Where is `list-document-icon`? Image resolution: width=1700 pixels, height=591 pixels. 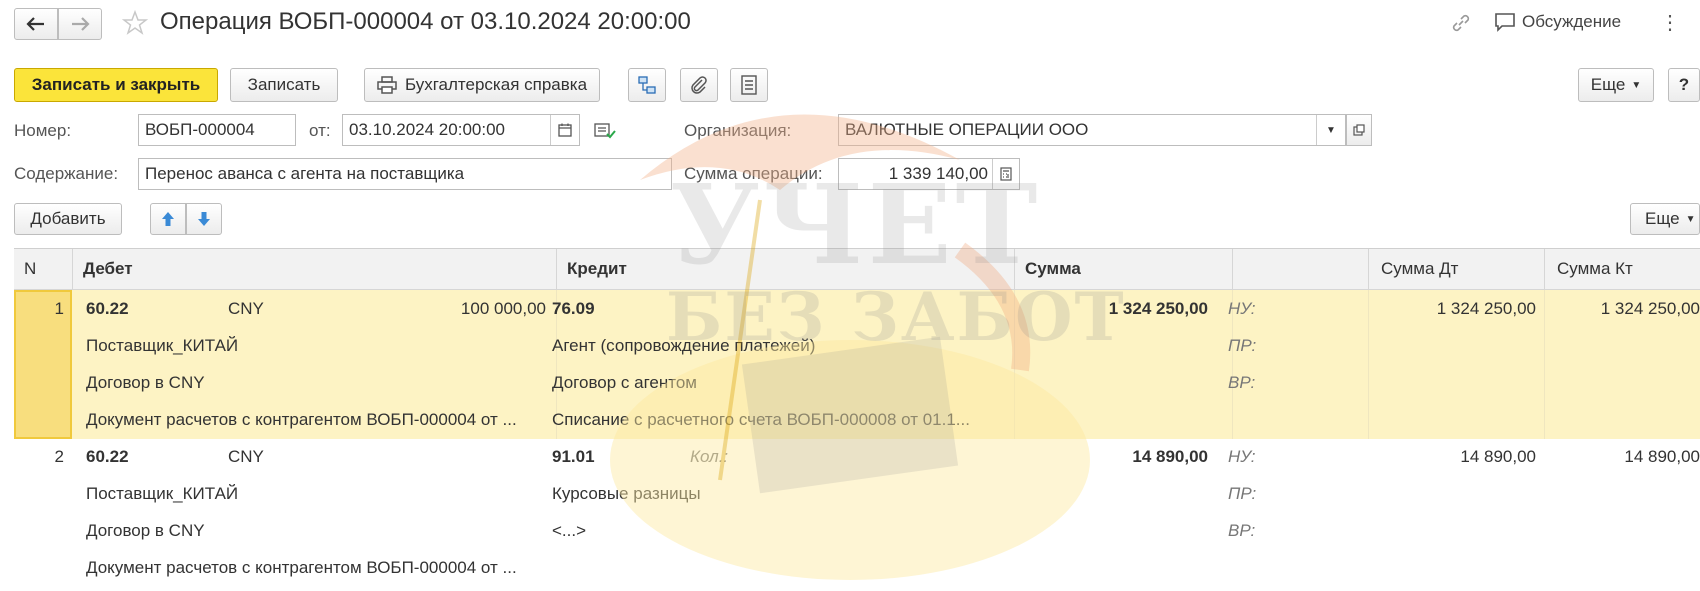
list-document-icon is located at coordinates (749, 85).